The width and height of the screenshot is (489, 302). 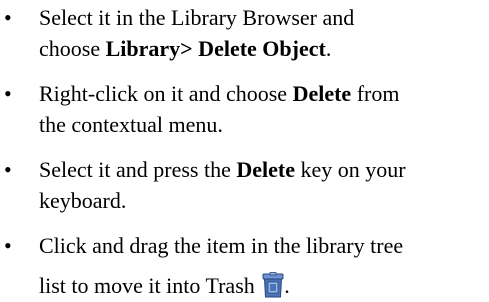 What do you see at coordinates (150, 285) in the screenshot?
I see `item-text: list to move it into Trash` at bounding box center [150, 285].